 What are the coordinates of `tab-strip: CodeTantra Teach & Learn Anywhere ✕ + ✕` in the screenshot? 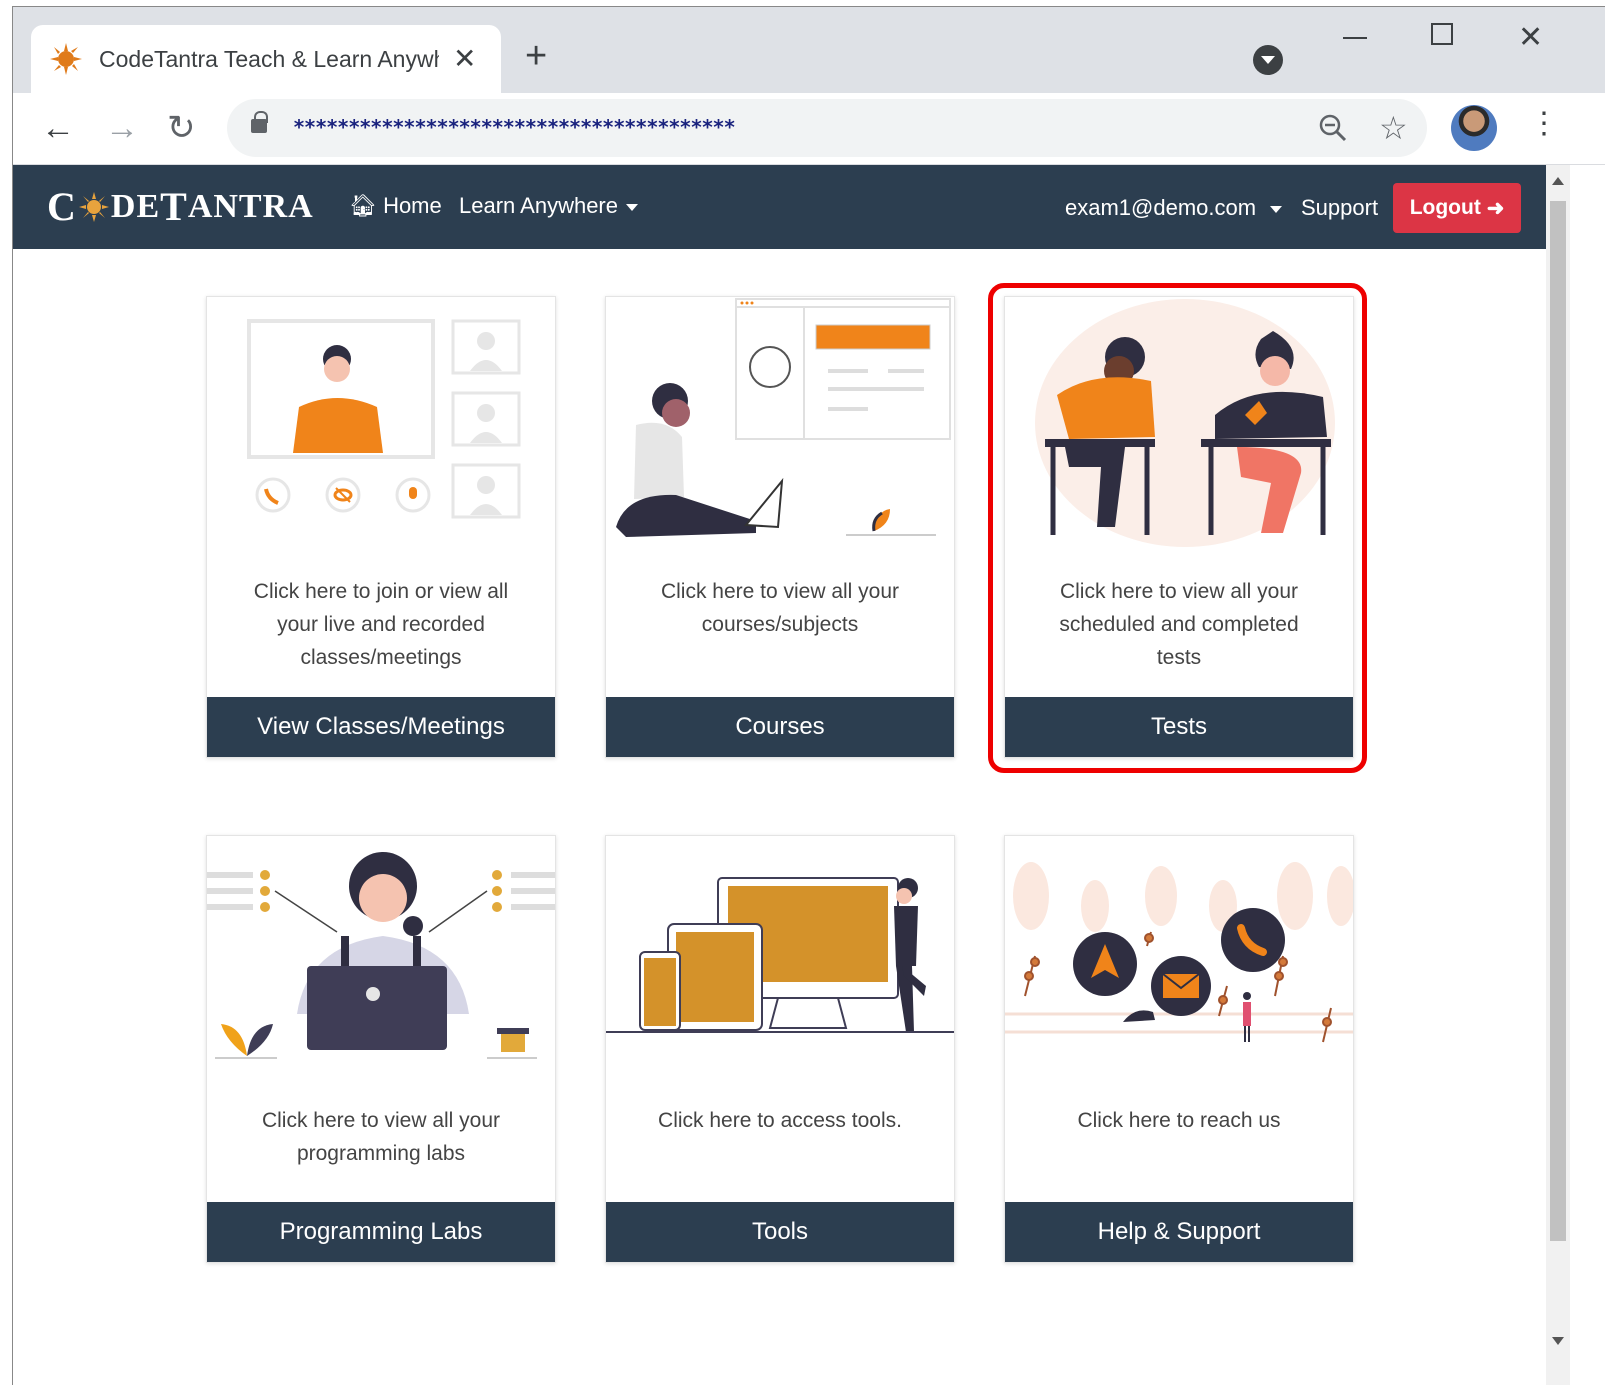 It's located at (809, 50).